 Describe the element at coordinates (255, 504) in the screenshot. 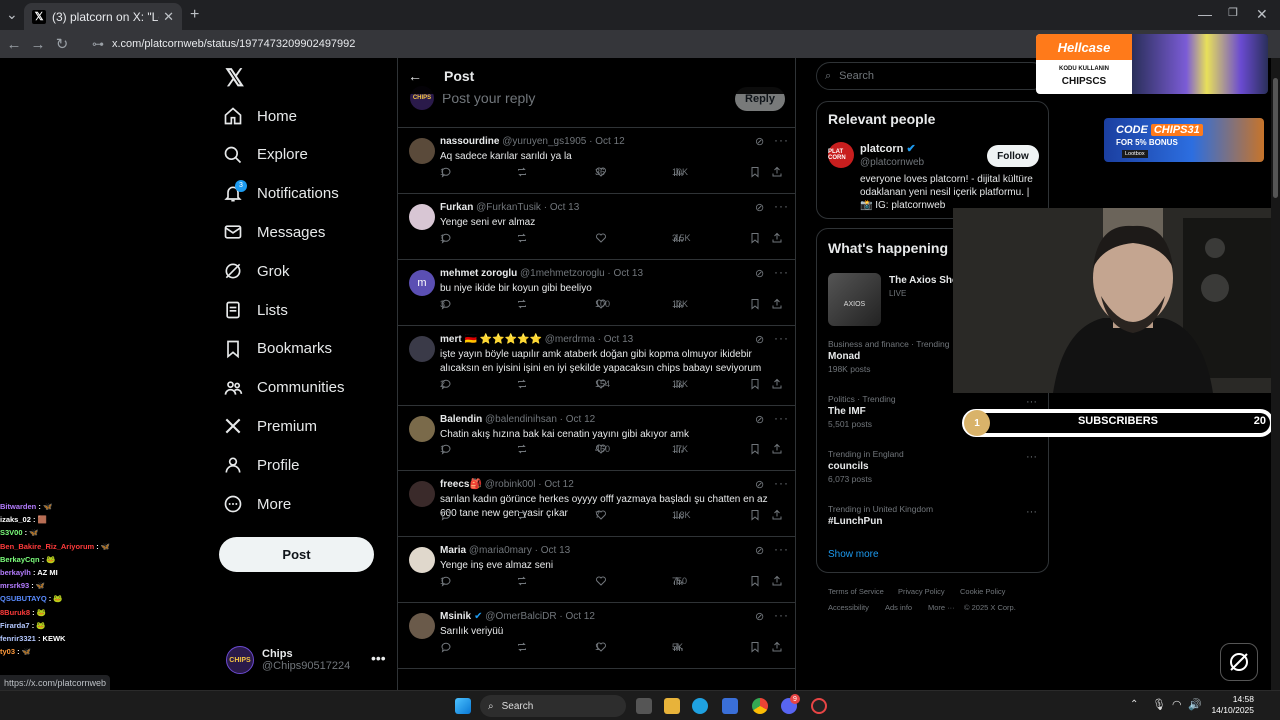

I see `nav-item-more: More` at that location.